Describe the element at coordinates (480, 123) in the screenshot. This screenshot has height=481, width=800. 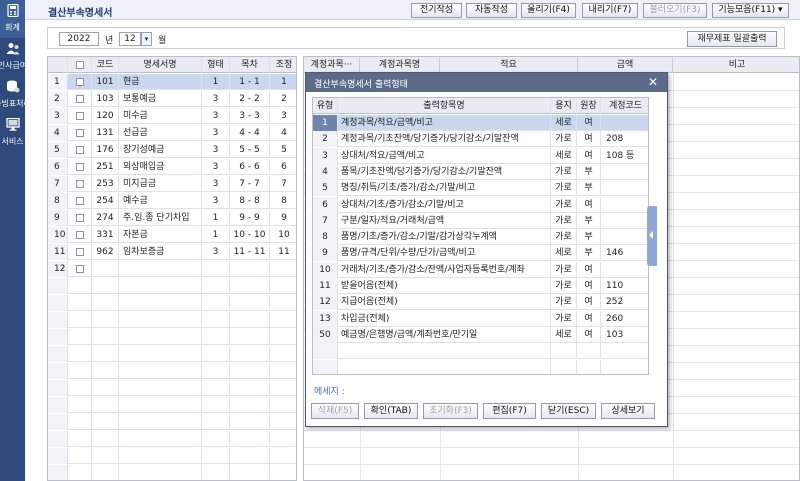
I see `format-row: 1 계정과목/적요/금액/비고 세로 여` at that location.